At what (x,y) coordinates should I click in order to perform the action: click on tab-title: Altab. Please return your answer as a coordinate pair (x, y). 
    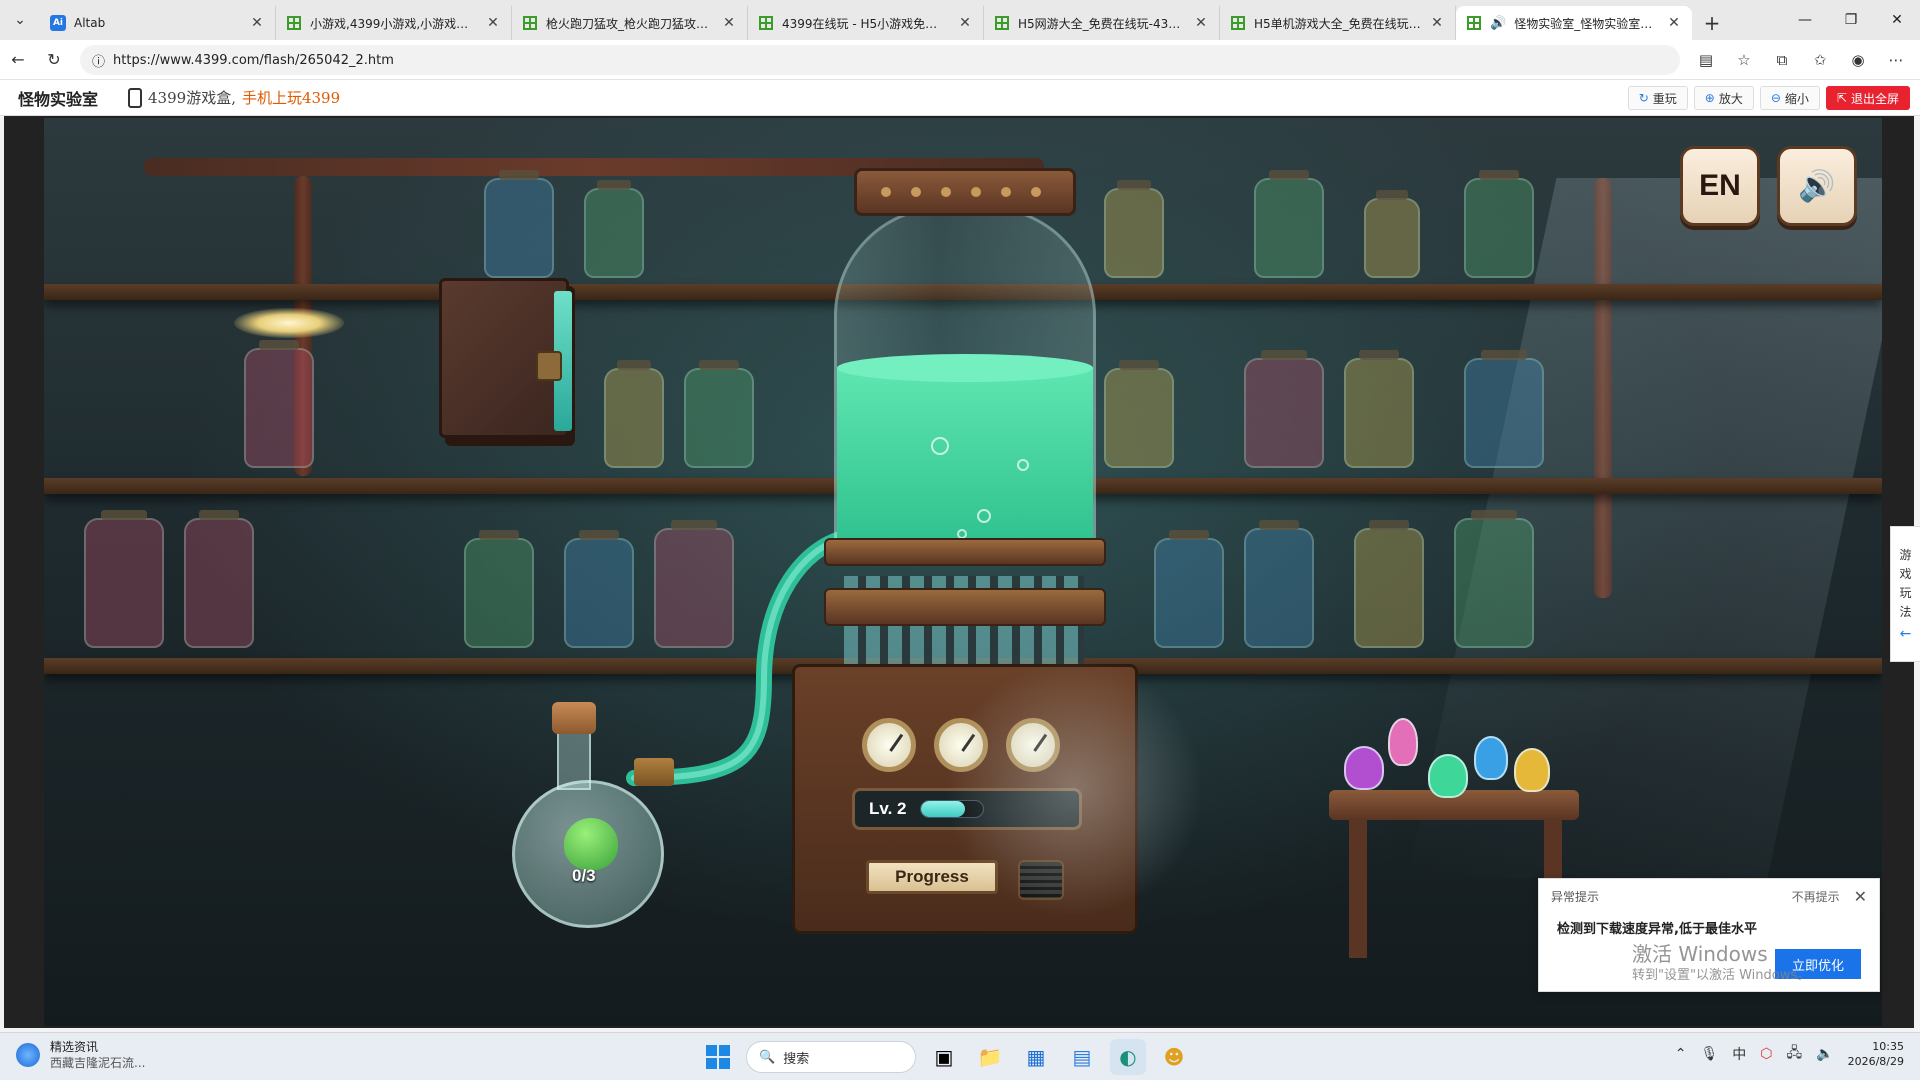
    Looking at the image, I should click on (90, 23).